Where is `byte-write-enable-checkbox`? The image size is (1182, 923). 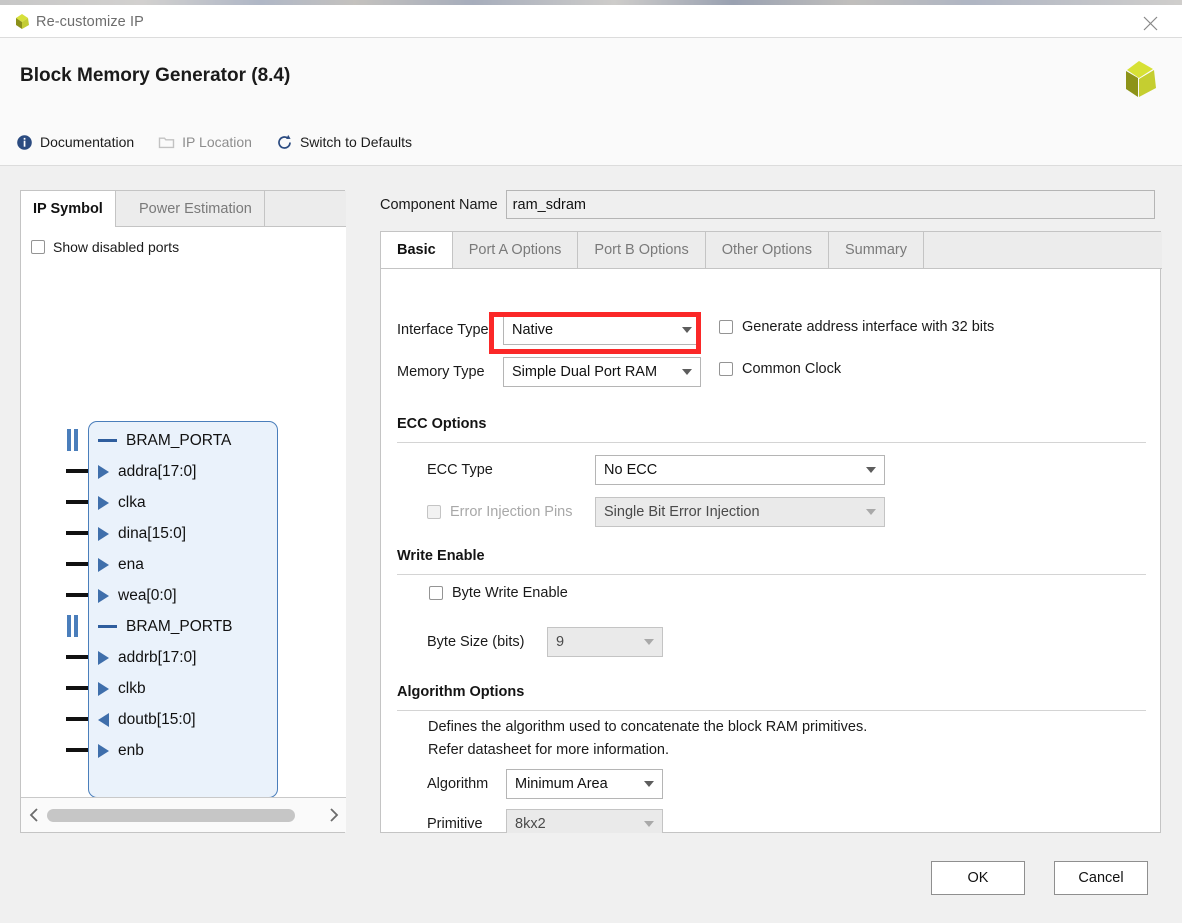
byte-write-enable-checkbox is located at coordinates (436, 593).